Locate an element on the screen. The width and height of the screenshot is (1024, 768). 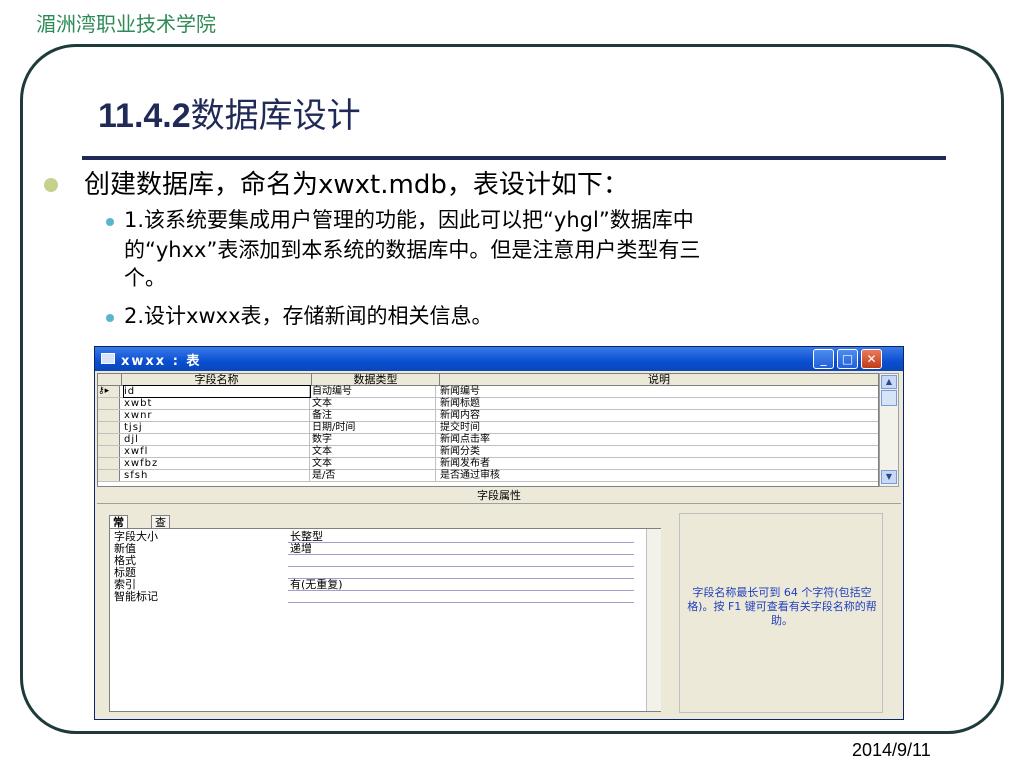
data-type-cell: 备注 is located at coordinates (374, 415).